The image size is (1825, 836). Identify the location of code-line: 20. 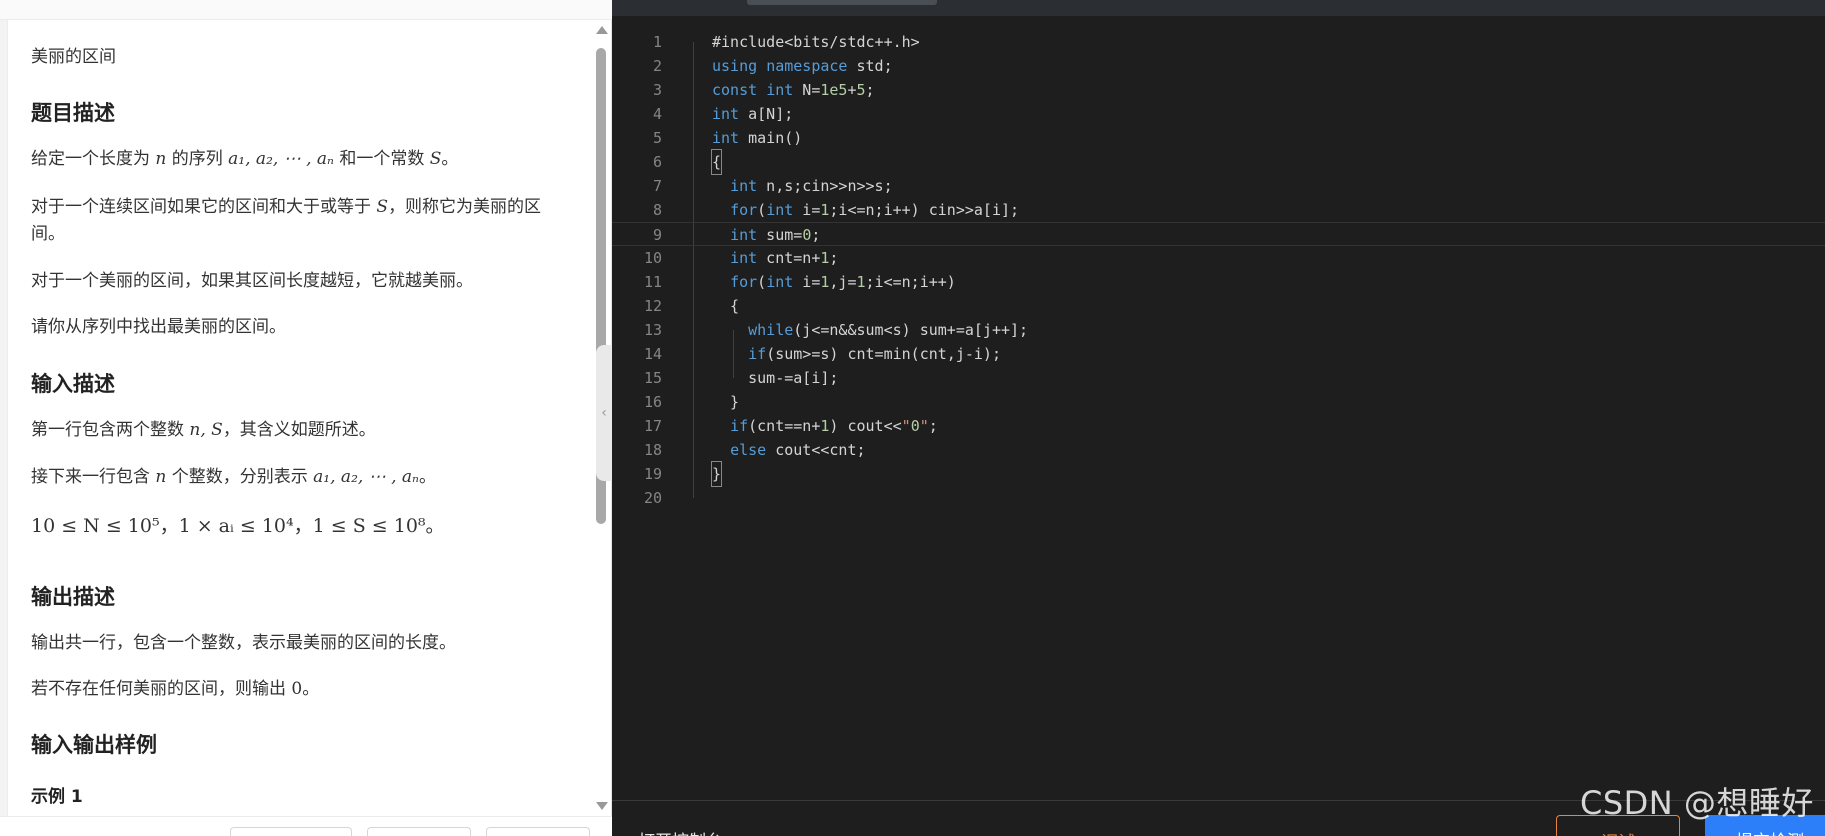
(1218, 498).